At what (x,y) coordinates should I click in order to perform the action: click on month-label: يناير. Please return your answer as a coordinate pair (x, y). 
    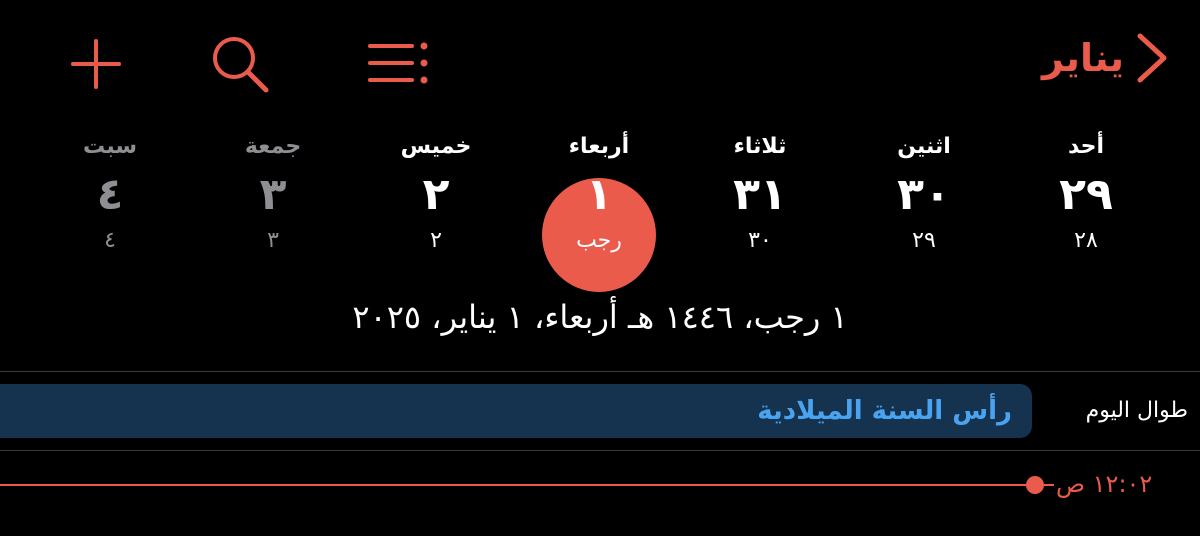
    Looking at the image, I should click on (1083, 58).